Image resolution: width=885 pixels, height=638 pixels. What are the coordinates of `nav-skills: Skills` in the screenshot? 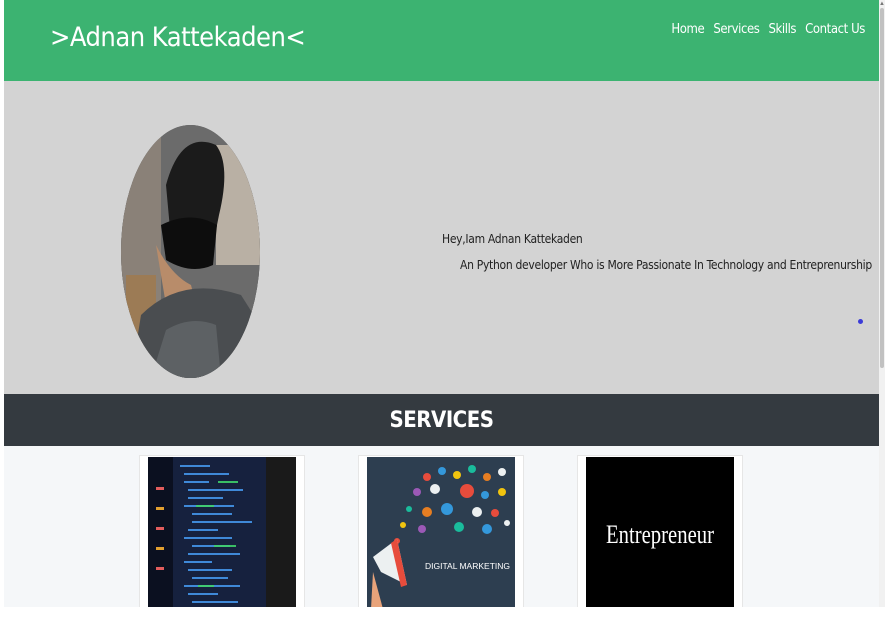 It's located at (782, 29).